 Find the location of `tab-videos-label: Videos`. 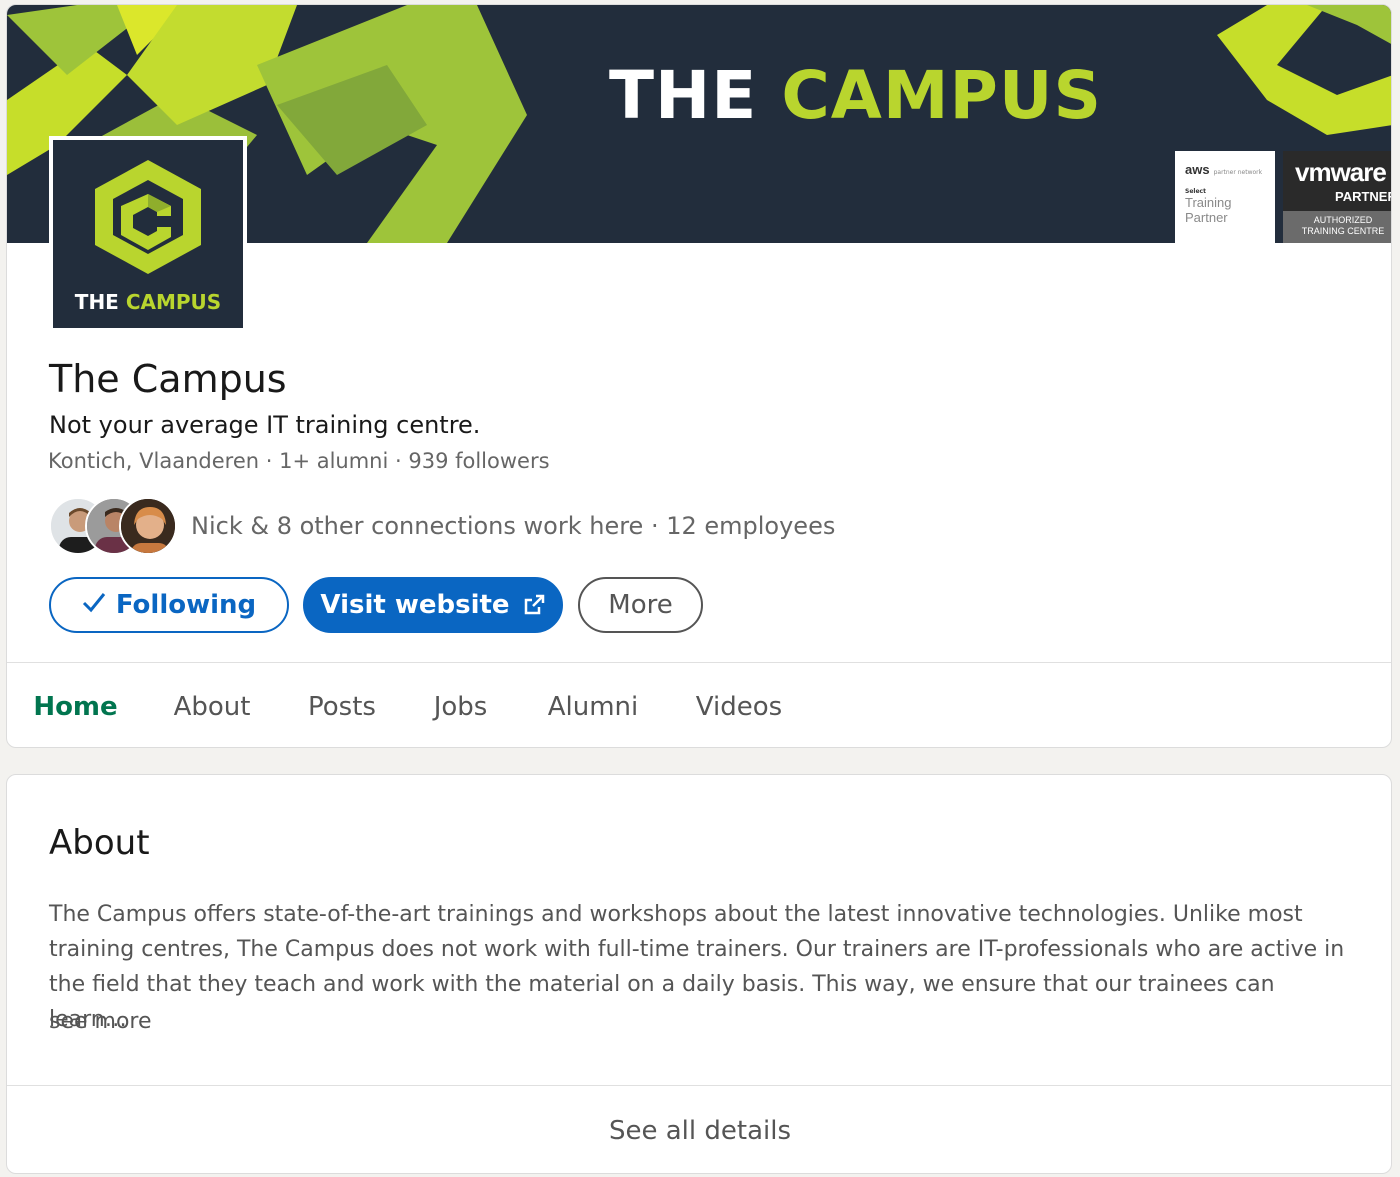

tab-videos-label: Videos is located at coordinates (739, 706).